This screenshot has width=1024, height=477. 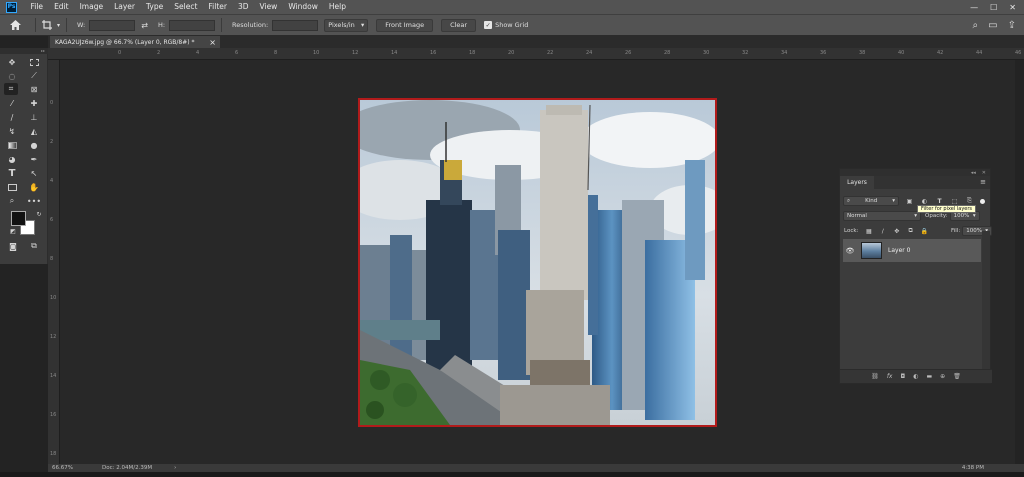 What do you see at coordinates (957, 376) in the screenshot?
I see `trash-icon: 🗑` at bounding box center [957, 376].